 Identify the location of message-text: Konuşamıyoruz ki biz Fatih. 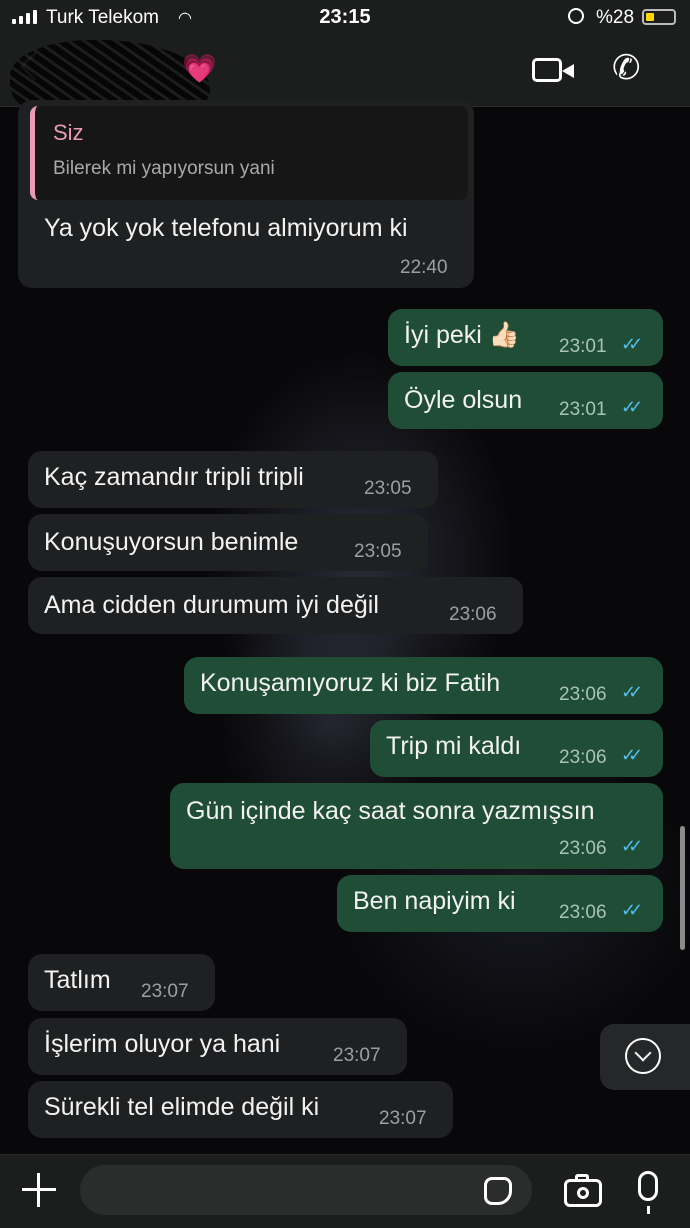
(350, 683).